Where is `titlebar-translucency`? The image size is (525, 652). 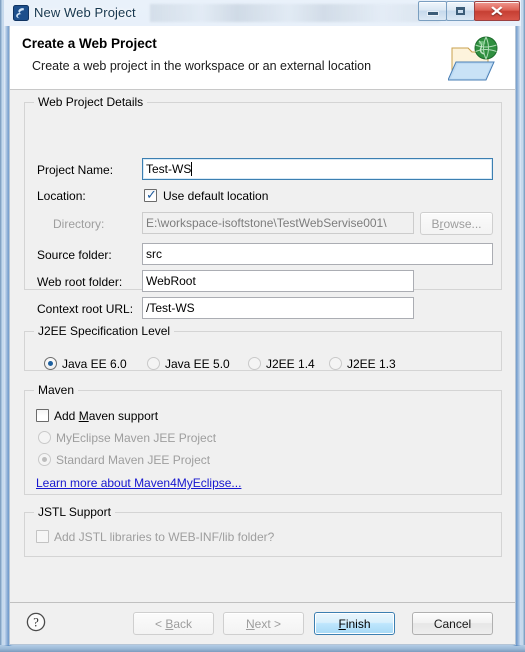
titlebar-translucency is located at coordinates (295, 13).